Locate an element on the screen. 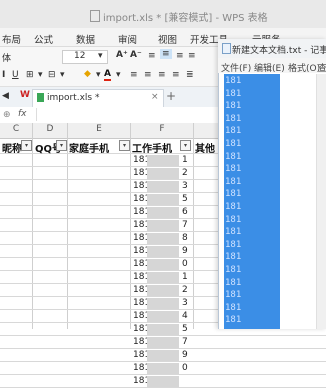  notepad-menu-file: 文件(F) is located at coordinates (236, 67).